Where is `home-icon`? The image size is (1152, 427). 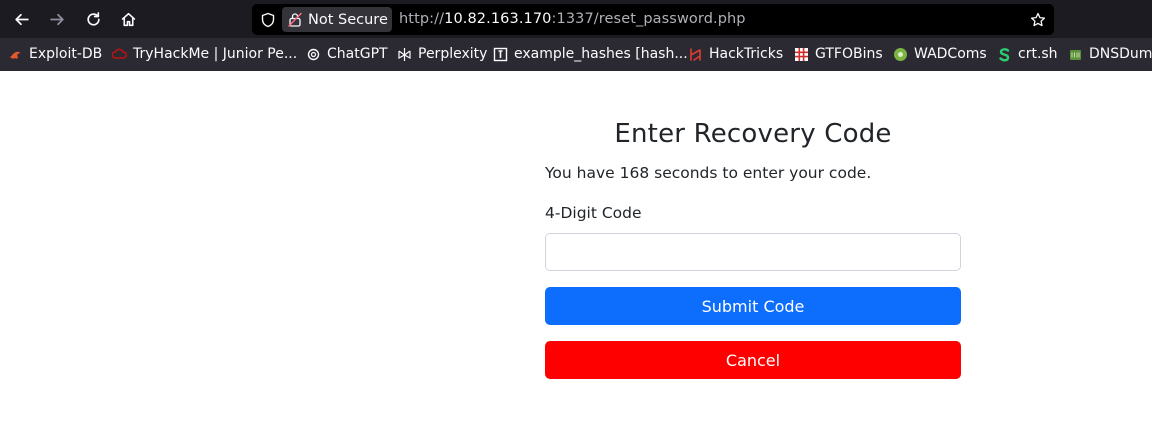
home-icon is located at coordinates (128, 19).